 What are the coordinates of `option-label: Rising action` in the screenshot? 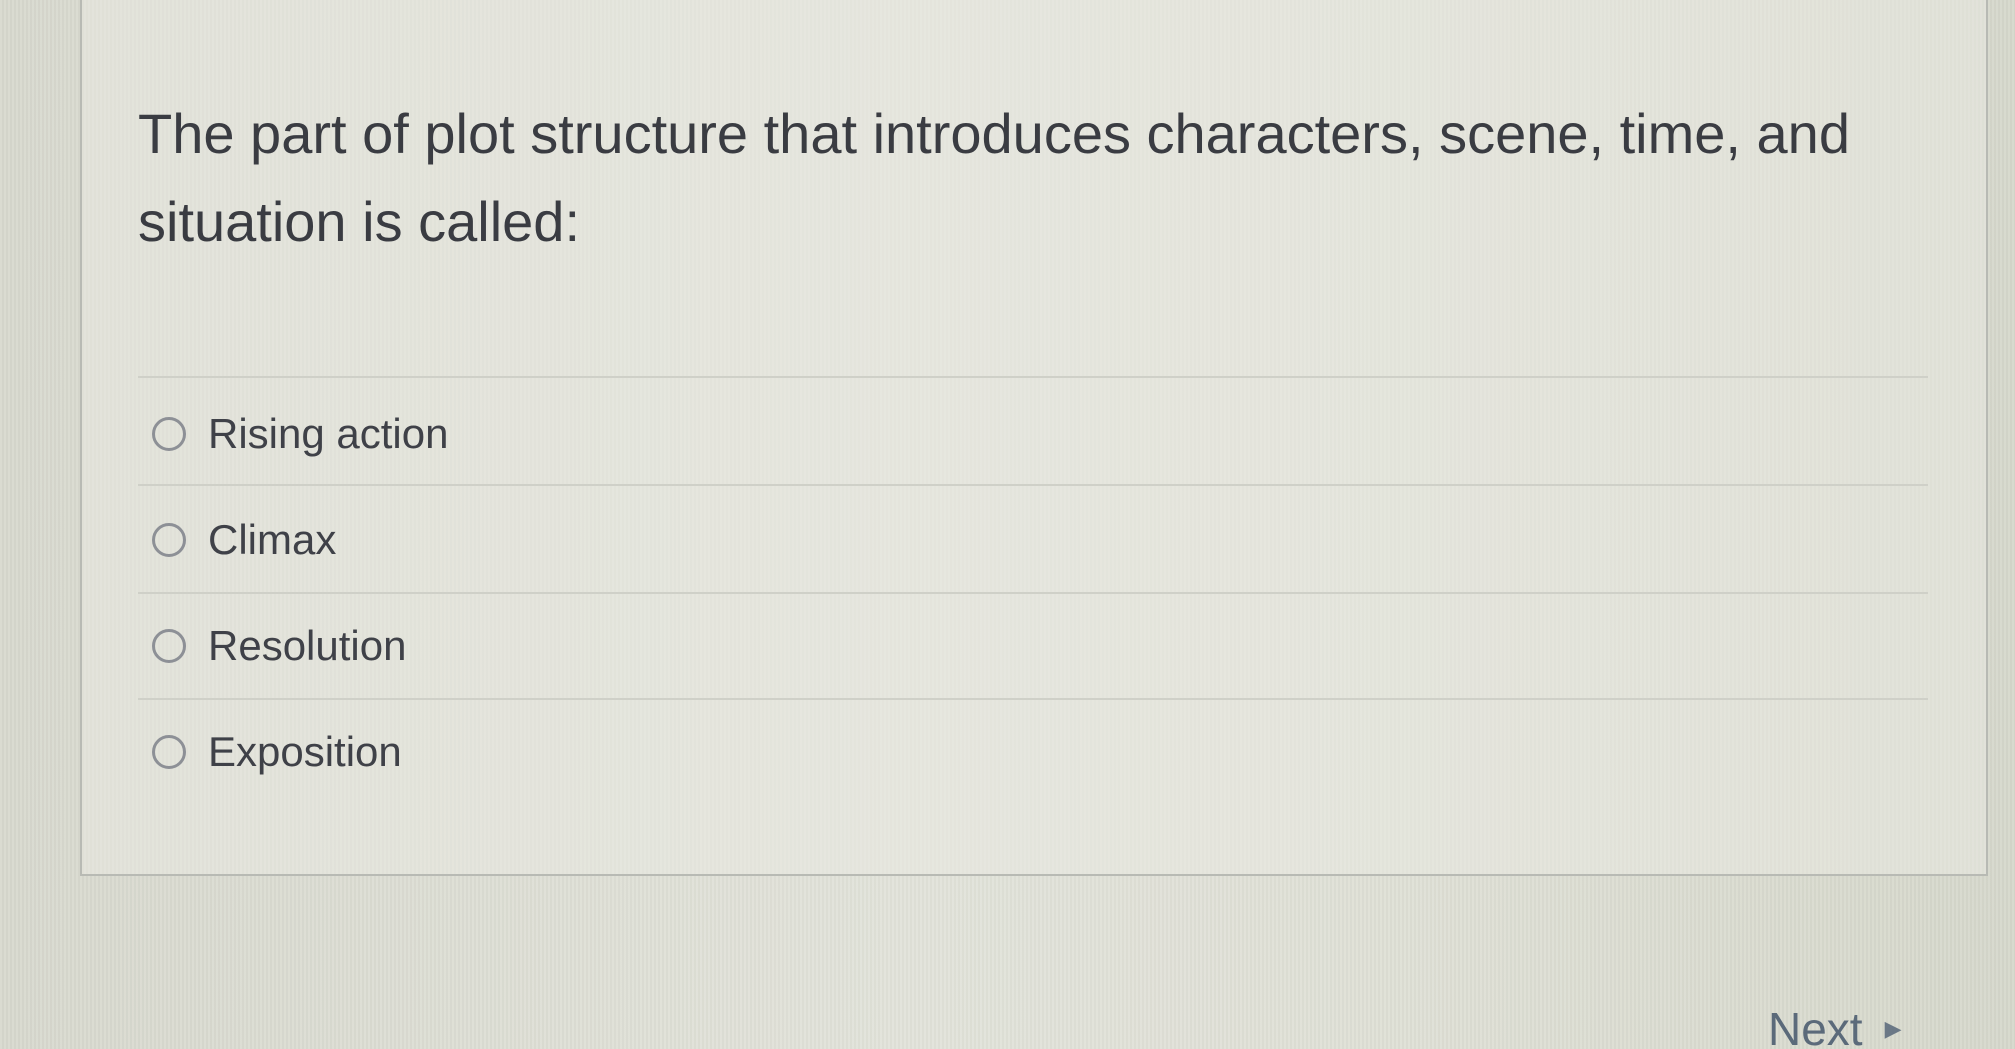 It's located at (328, 433).